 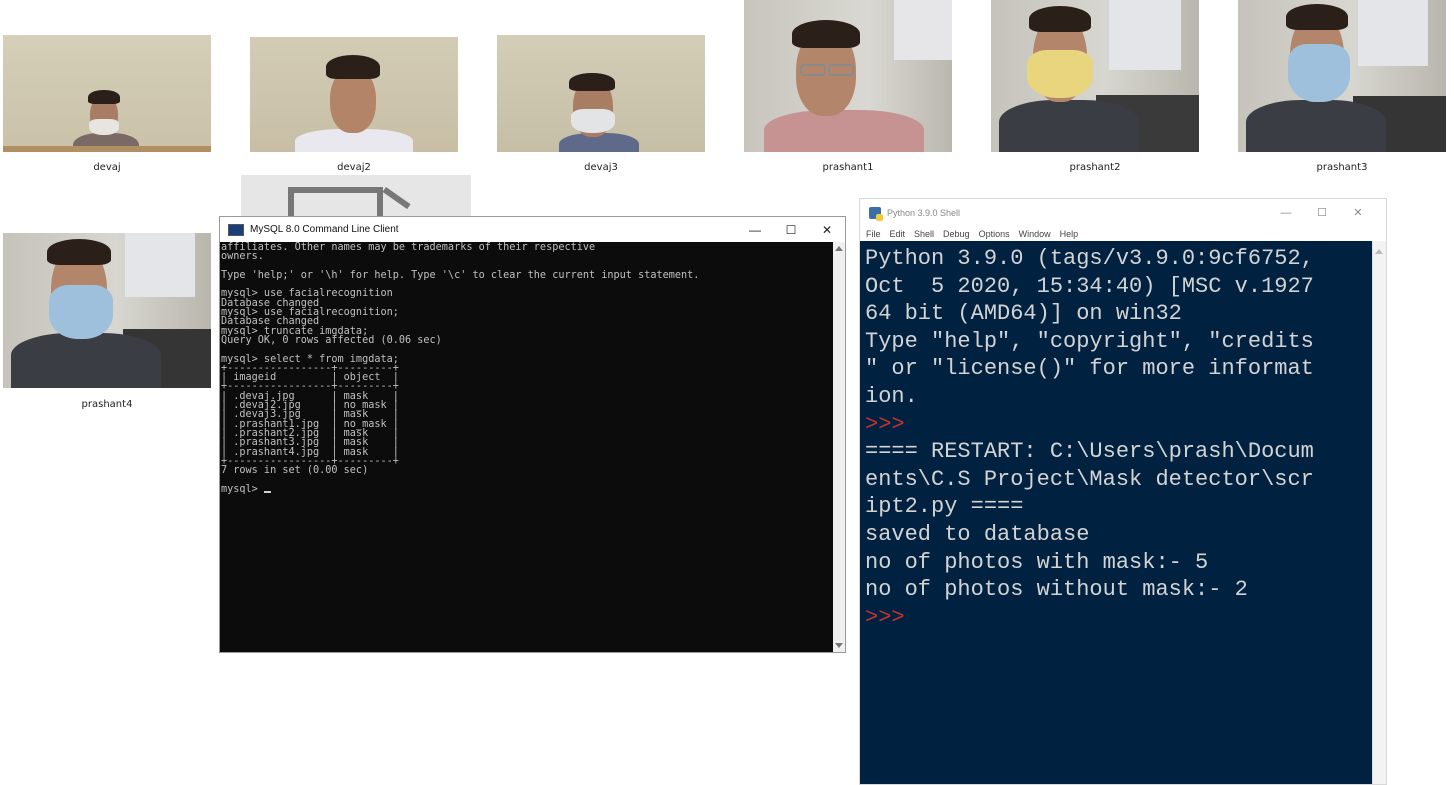 I want to click on shell-output-line: 64 bit (AMD64)] on win32, so click(x=1023, y=314).